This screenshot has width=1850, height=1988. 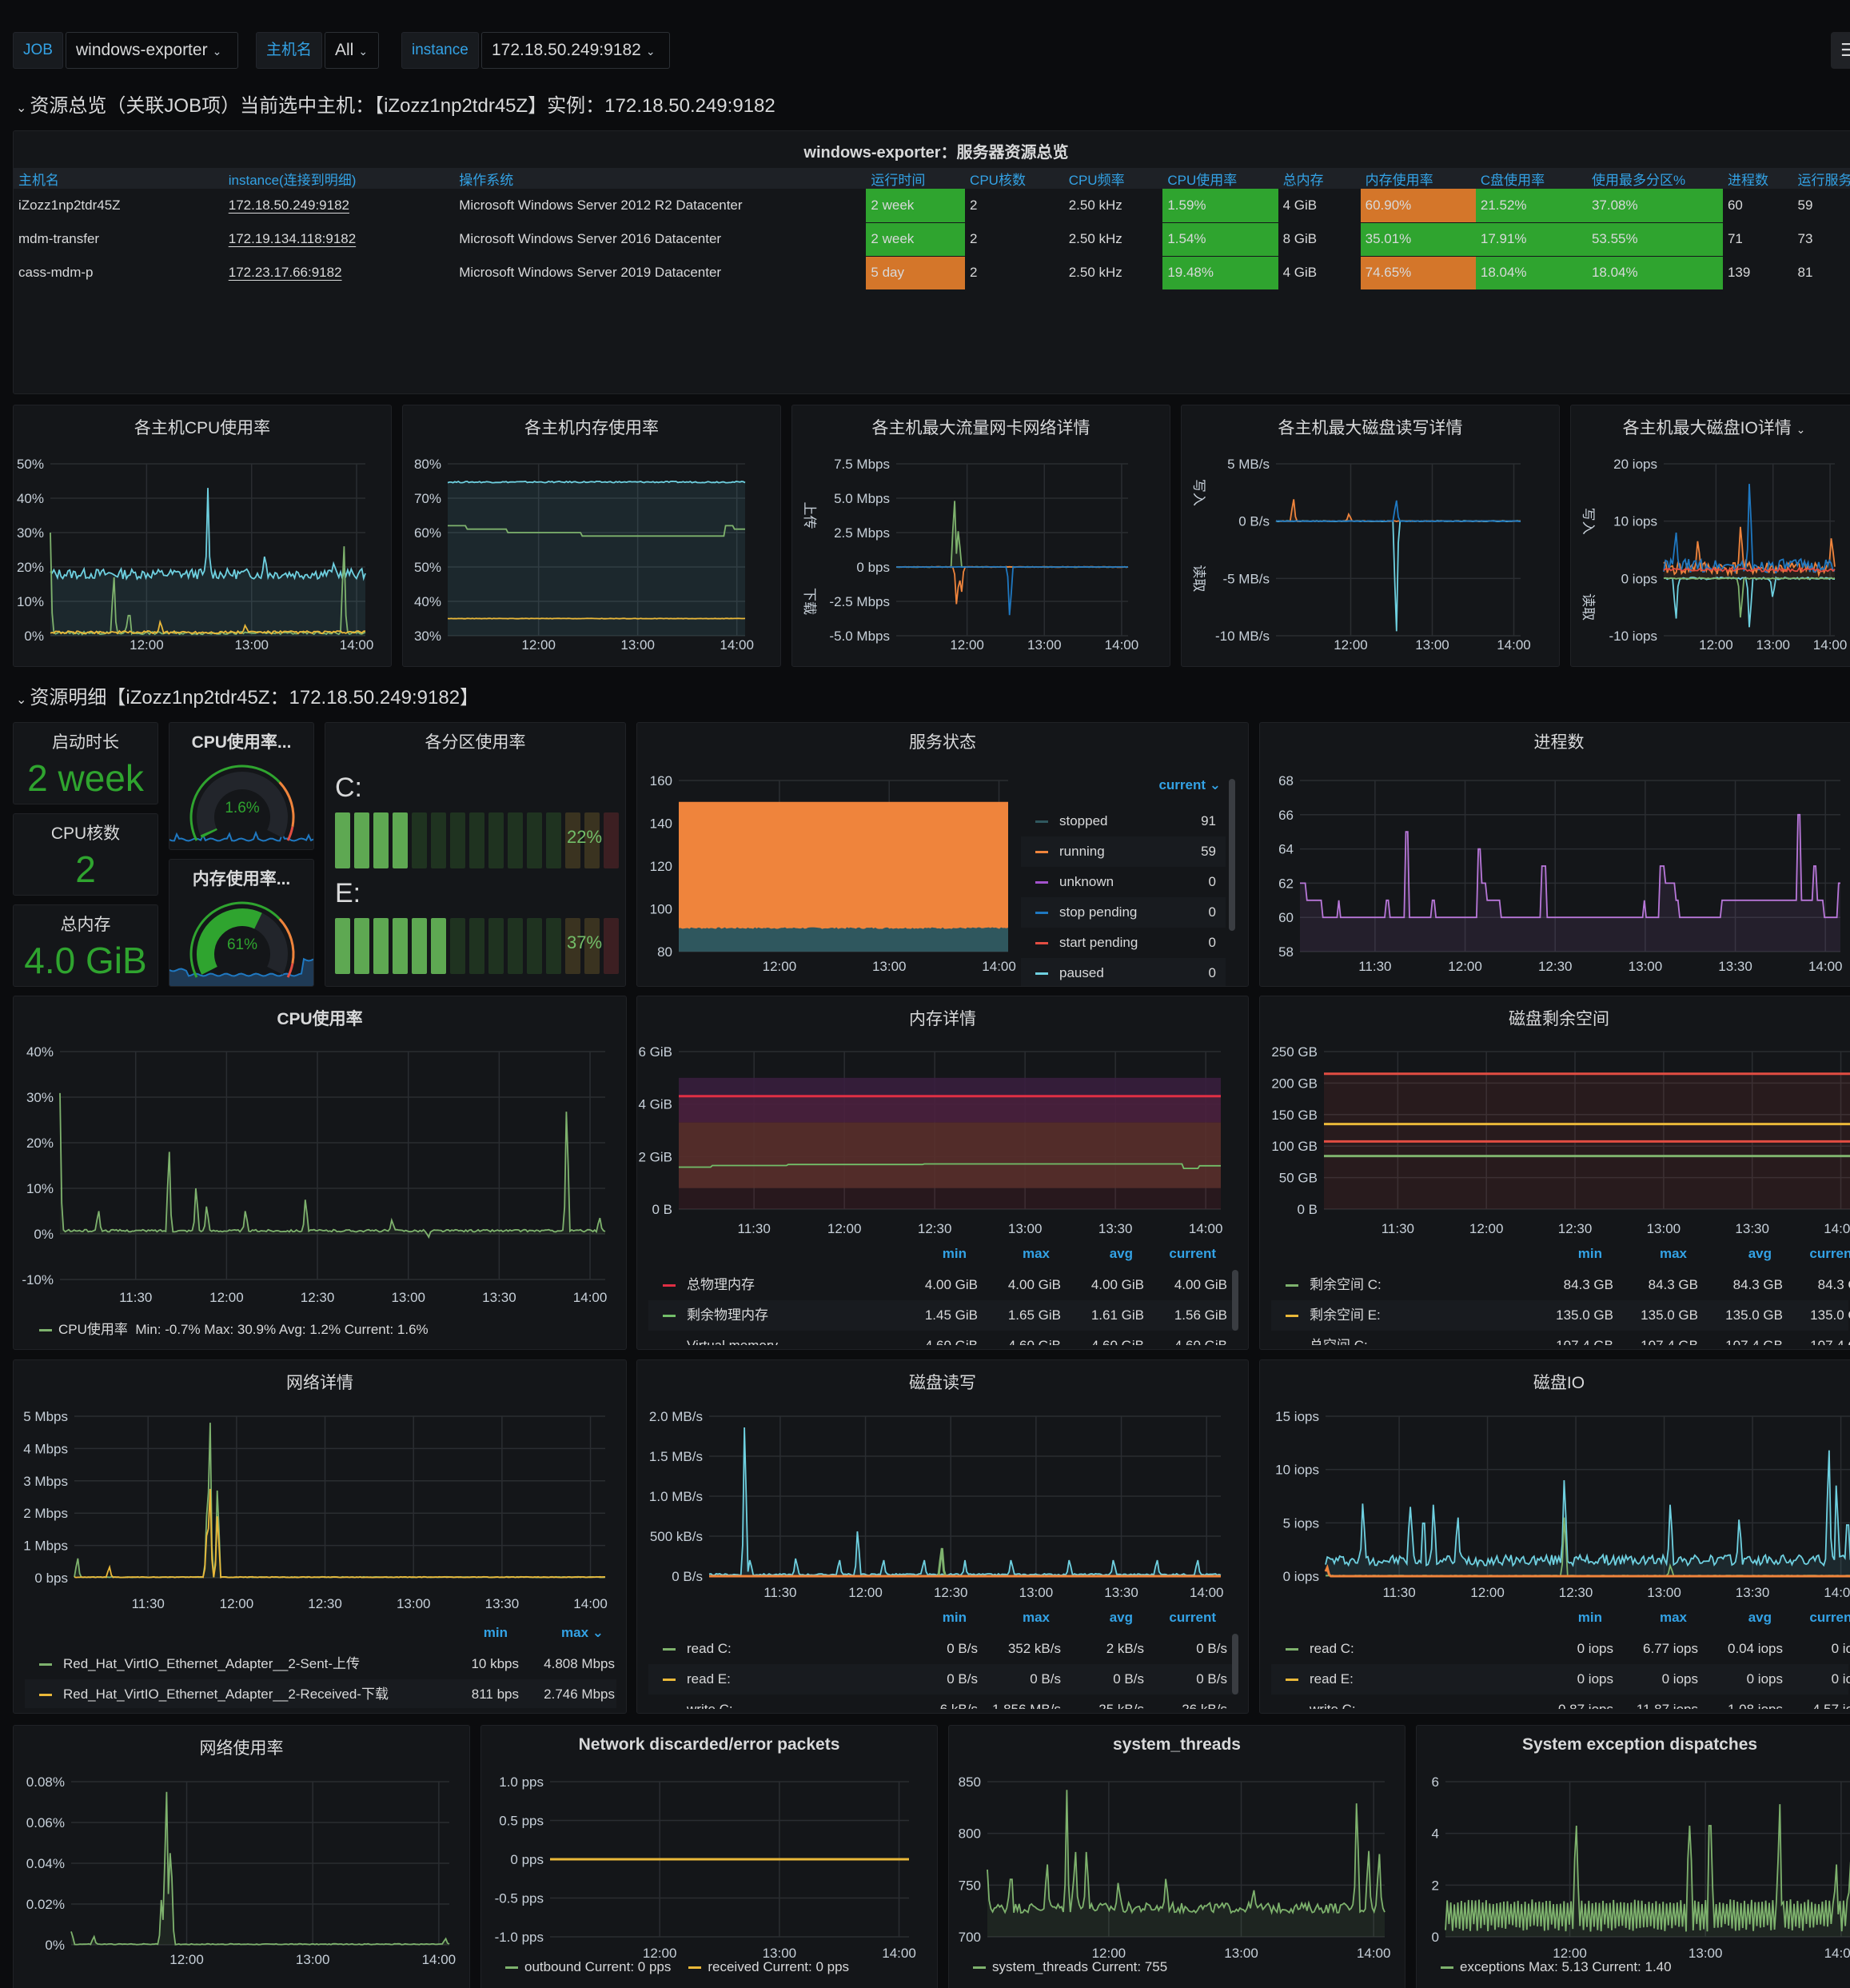 I want to click on legend-item: read E: 0 iops 0 iops 0 iops 0 iops, so click(x=1560, y=1679).